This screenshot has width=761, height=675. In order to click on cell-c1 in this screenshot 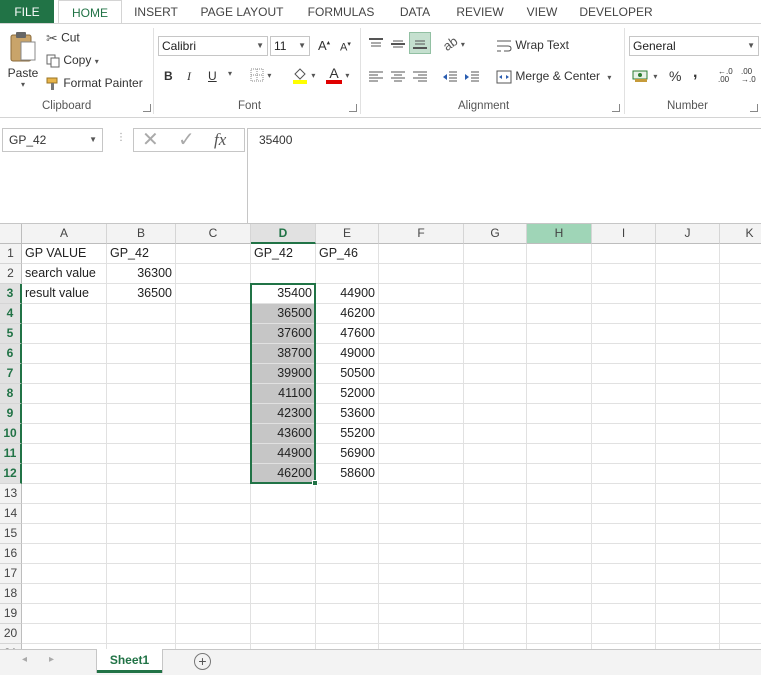, I will do `click(213, 254)`.